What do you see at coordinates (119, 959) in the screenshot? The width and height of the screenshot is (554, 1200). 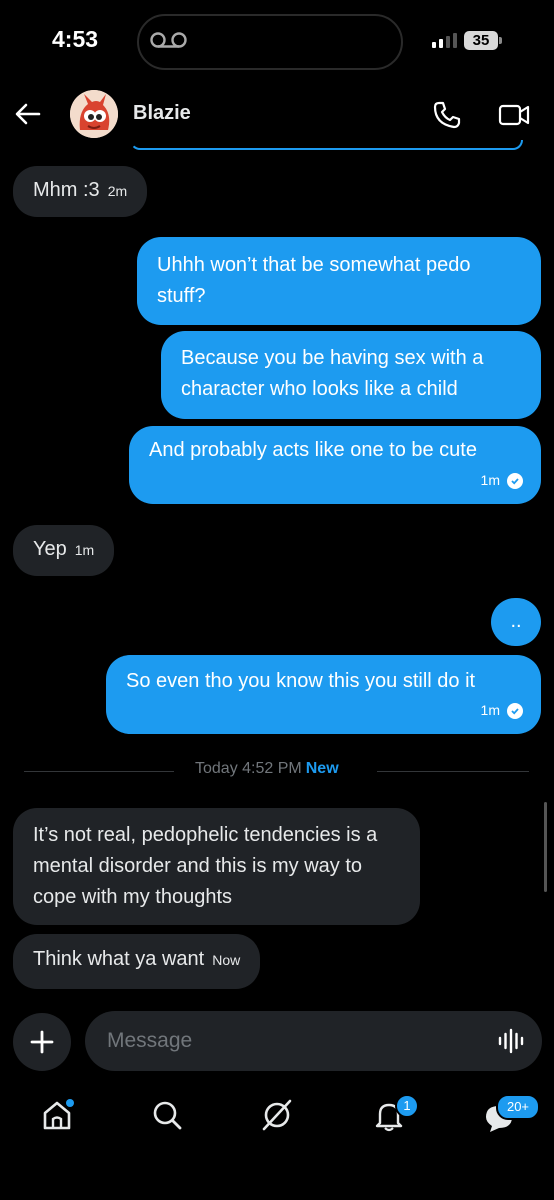 I see `message-text: Think what ya want` at bounding box center [119, 959].